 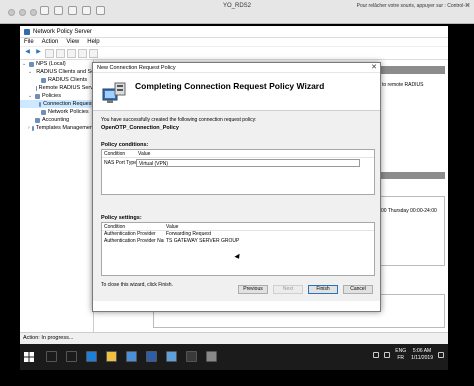 I want to click on tree-item: Remote RADIUS Serv, so click(x=56, y=88).